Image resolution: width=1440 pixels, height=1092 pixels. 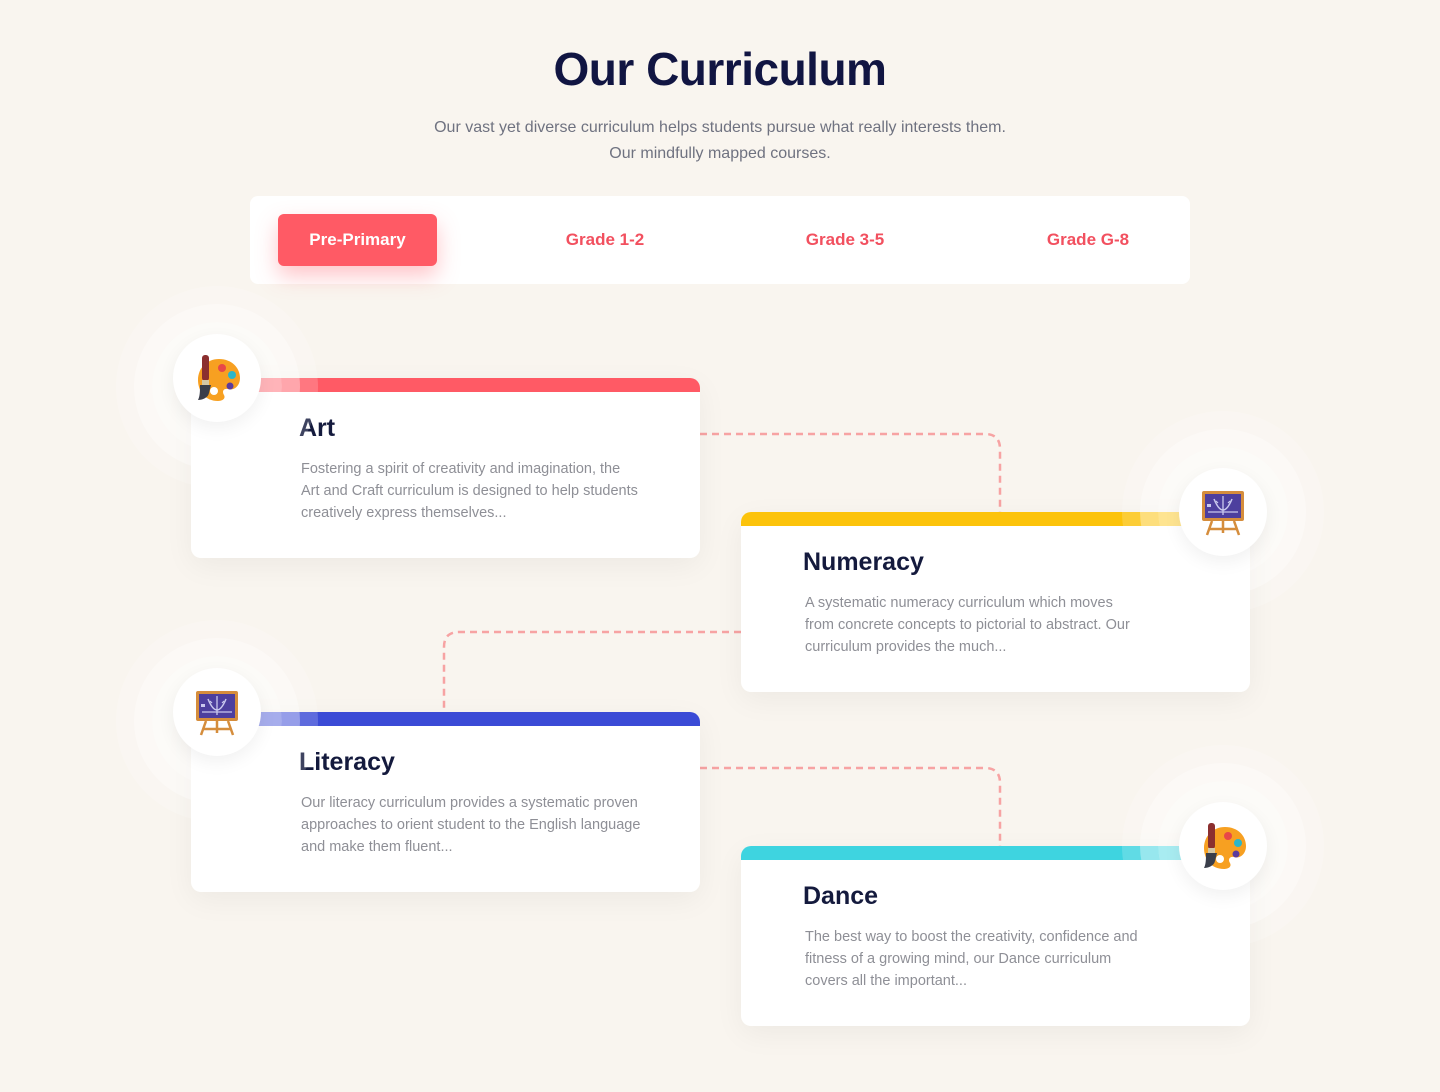 I want to click on connector-art-numeracy, so click(x=851, y=472).